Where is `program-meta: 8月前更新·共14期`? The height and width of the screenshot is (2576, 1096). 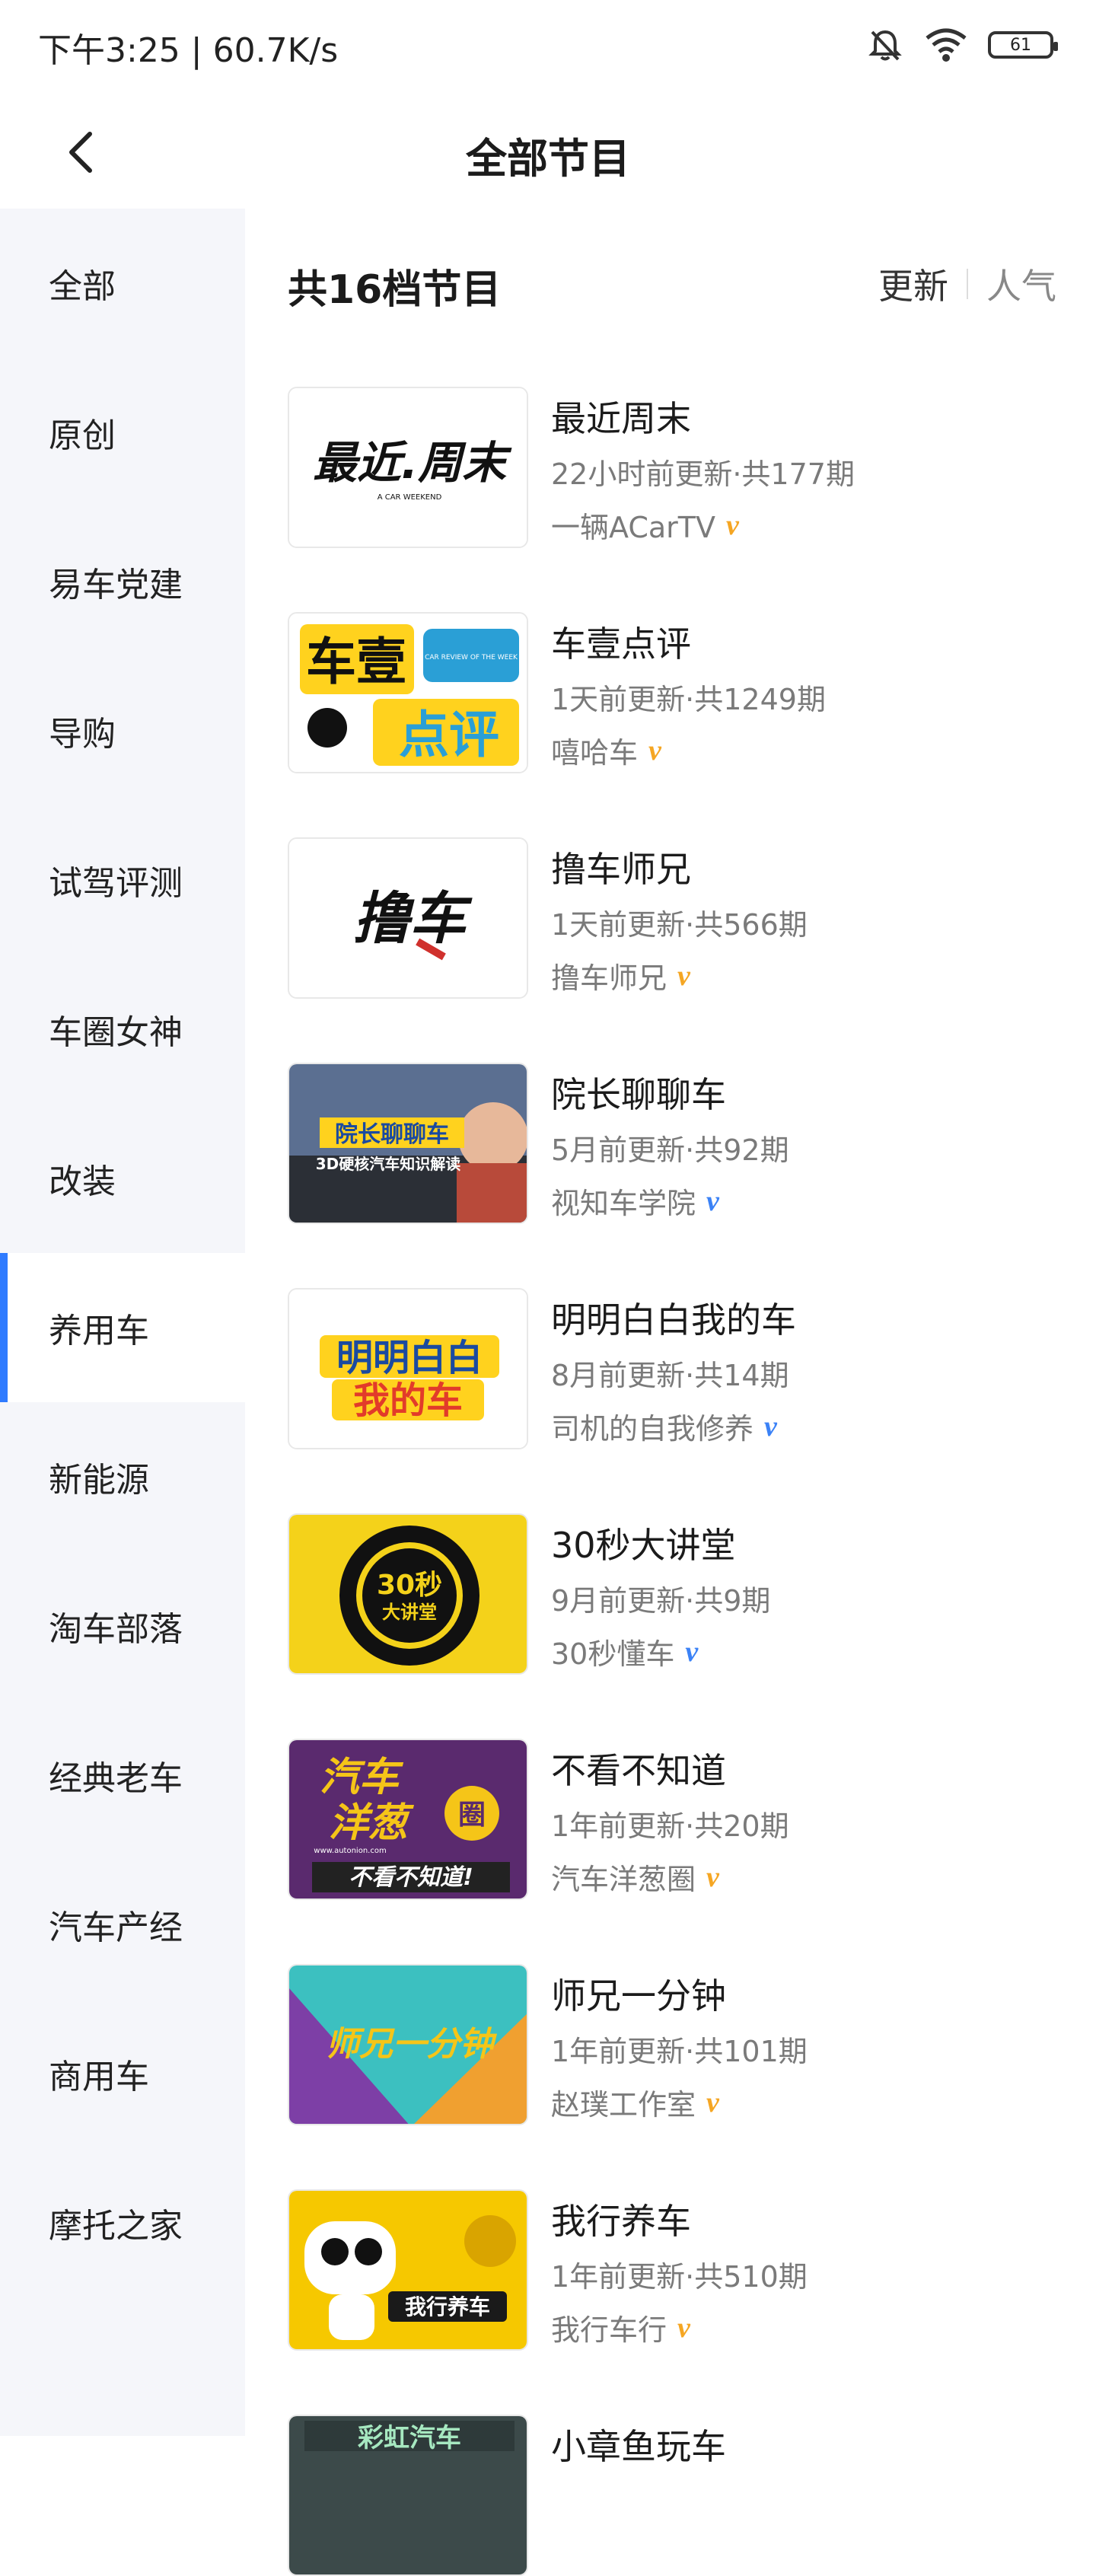 program-meta: 8月前更新·共14期 is located at coordinates (670, 1376).